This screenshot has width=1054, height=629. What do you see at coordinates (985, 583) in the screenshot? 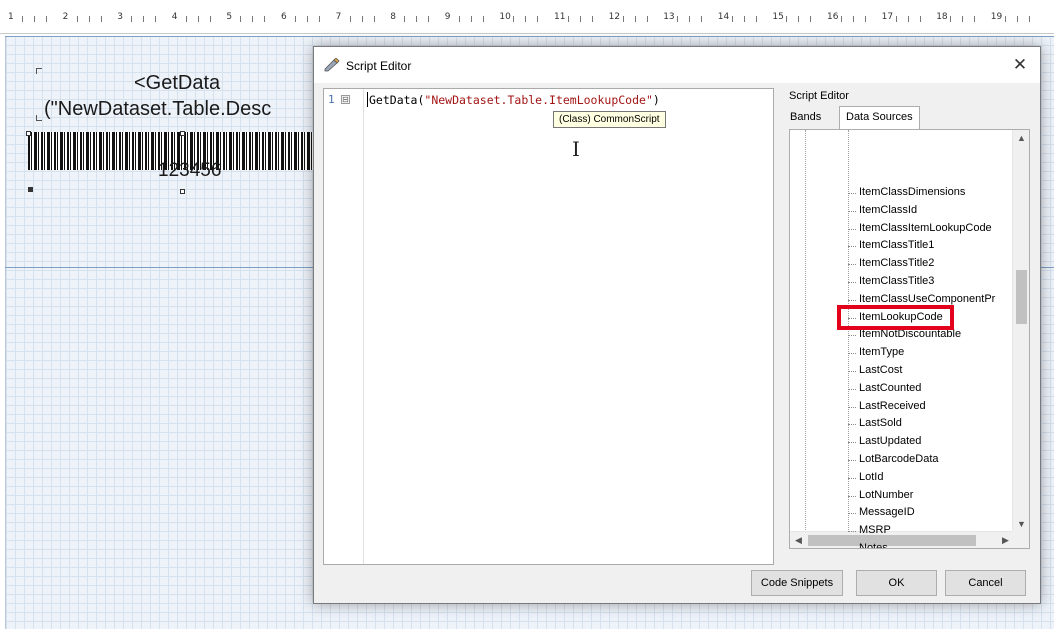
I see `cancel-button: Cancel` at bounding box center [985, 583].